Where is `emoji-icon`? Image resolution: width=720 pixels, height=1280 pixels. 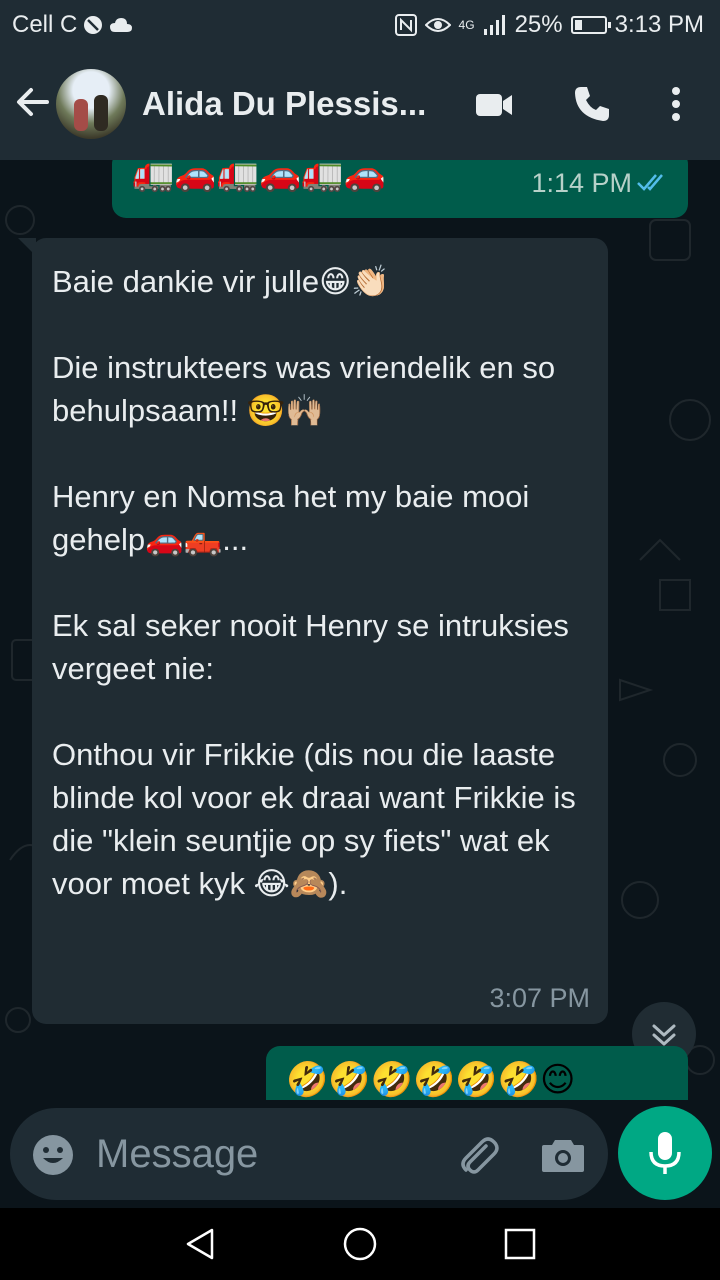
emoji-icon is located at coordinates (53, 1155).